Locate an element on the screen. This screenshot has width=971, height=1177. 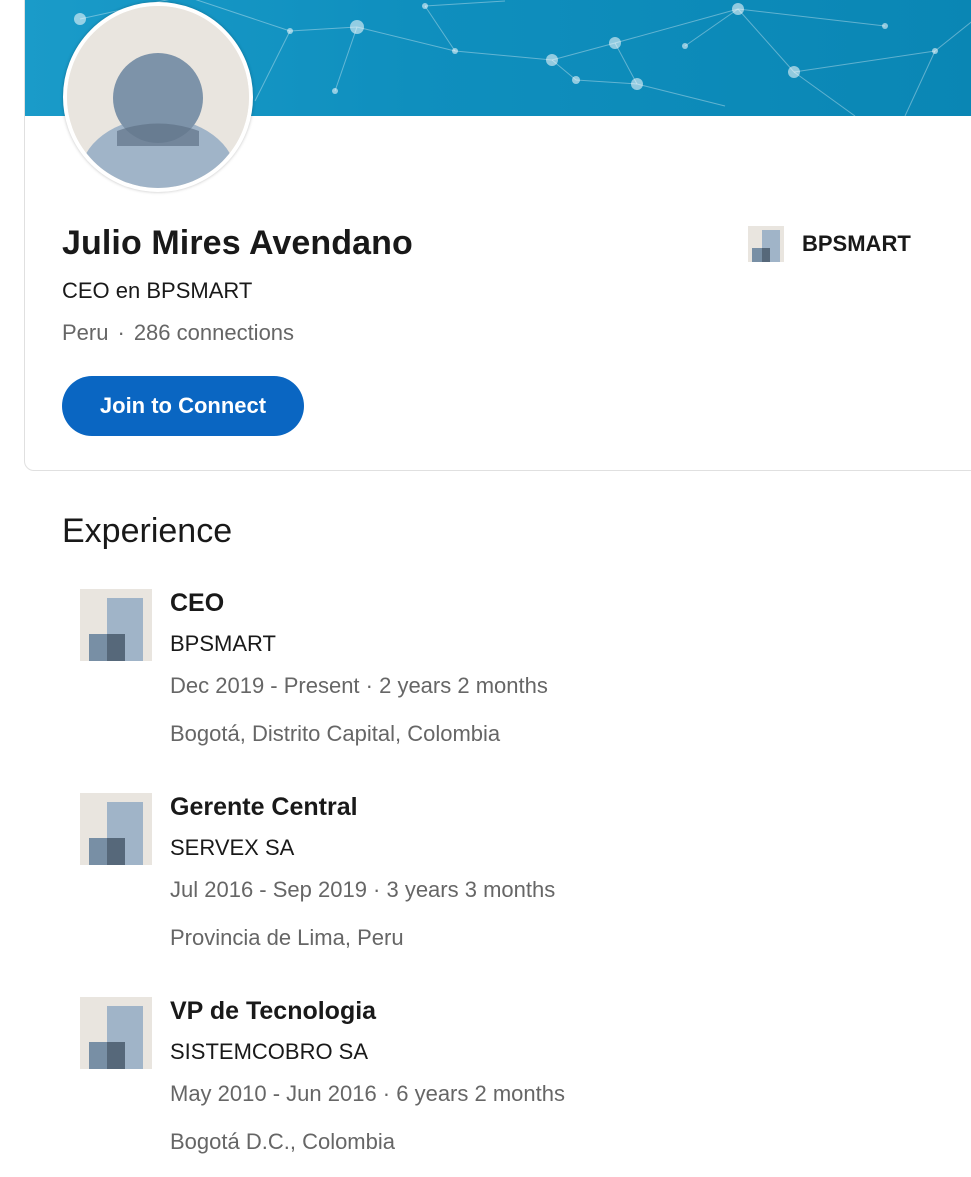
current-company-link: BPSMART is located at coordinates (829, 244).